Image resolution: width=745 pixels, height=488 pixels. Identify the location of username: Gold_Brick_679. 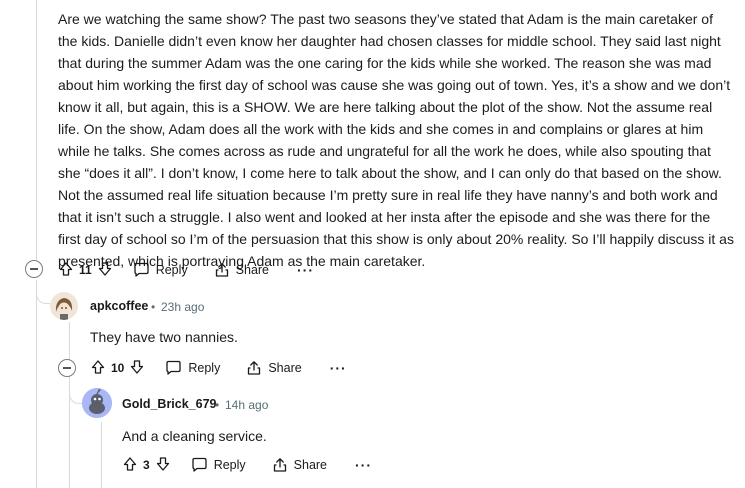
(169, 404).